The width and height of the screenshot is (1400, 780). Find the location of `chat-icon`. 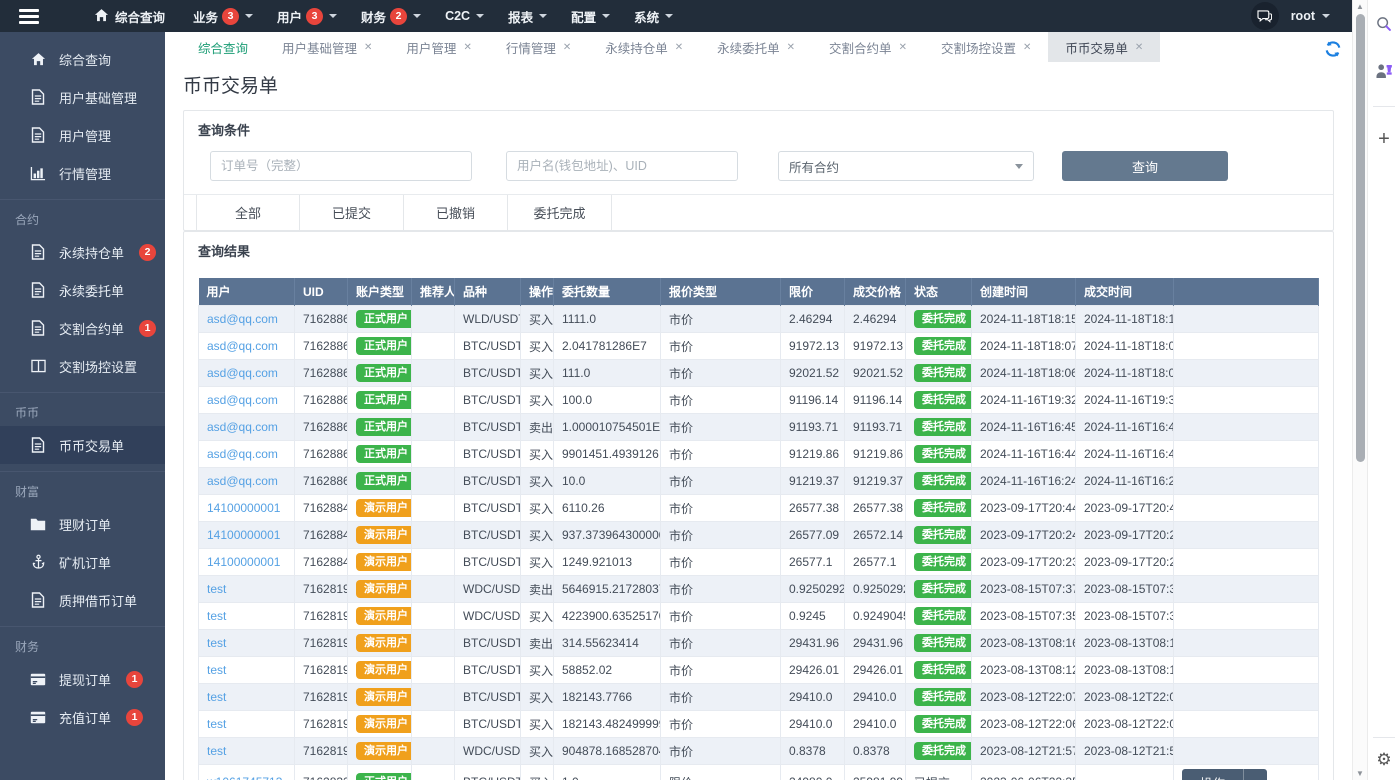

chat-icon is located at coordinates (1264, 16).